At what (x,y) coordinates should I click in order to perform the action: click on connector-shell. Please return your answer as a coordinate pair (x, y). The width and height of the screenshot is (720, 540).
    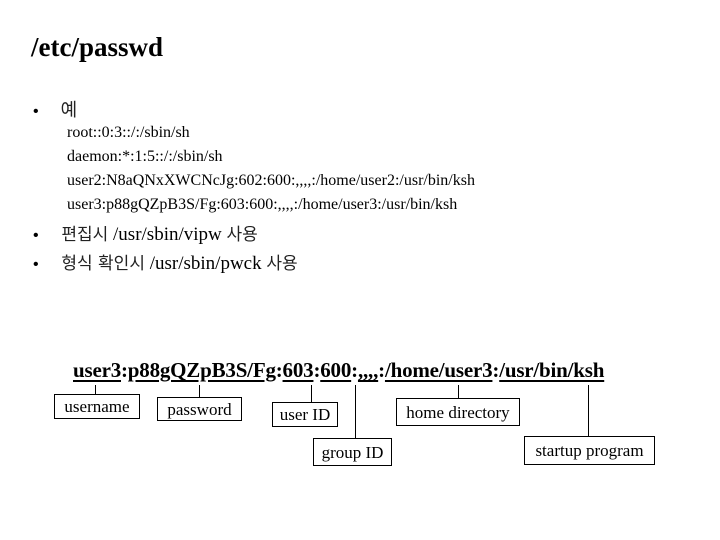
    Looking at the image, I should click on (588, 410).